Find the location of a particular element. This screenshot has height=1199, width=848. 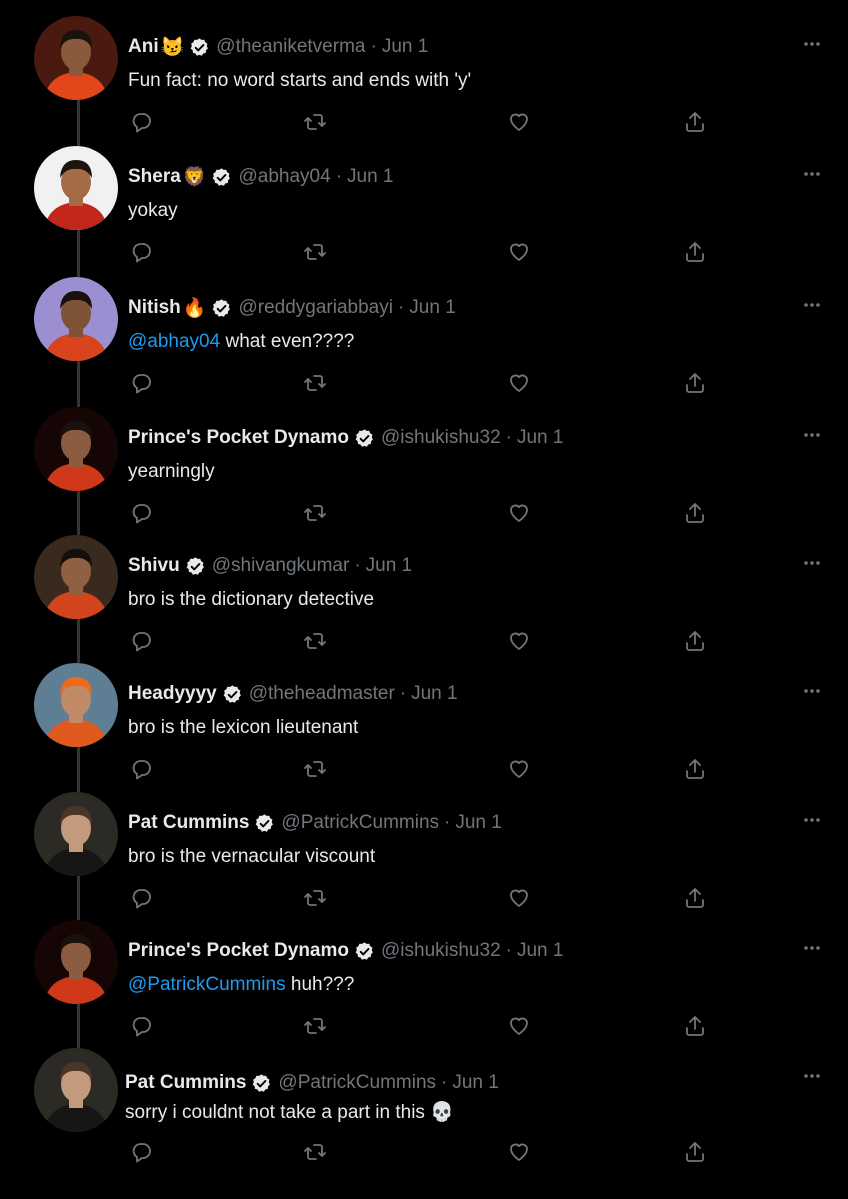

share-button is located at coordinates (695, 1152).